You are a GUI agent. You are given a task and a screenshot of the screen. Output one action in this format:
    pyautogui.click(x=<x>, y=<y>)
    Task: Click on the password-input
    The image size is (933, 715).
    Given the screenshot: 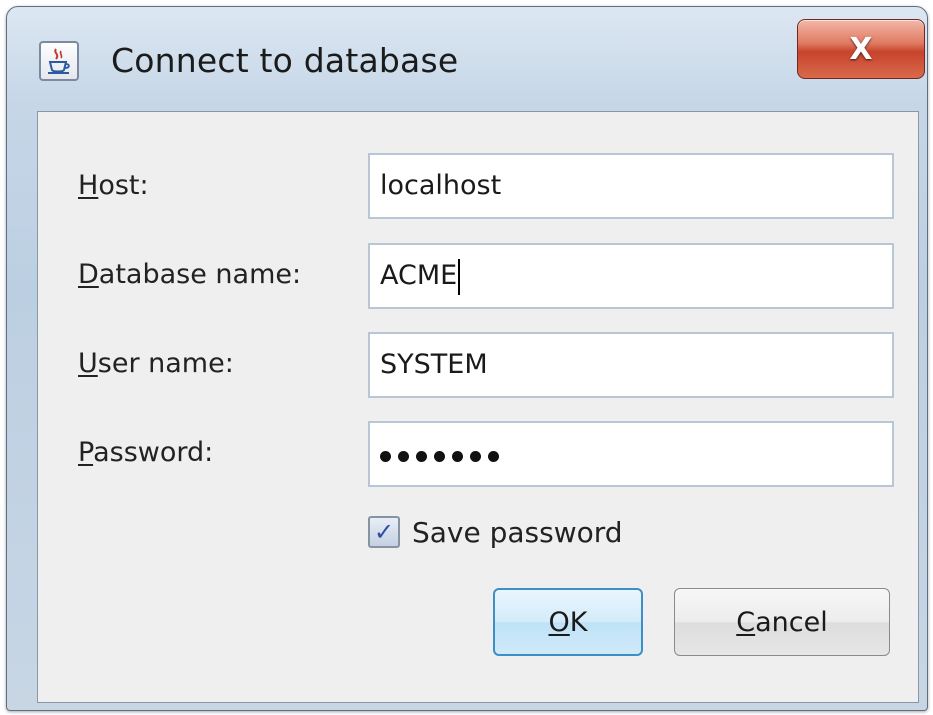 What is the action you would take?
    pyautogui.click(x=631, y=454)
    